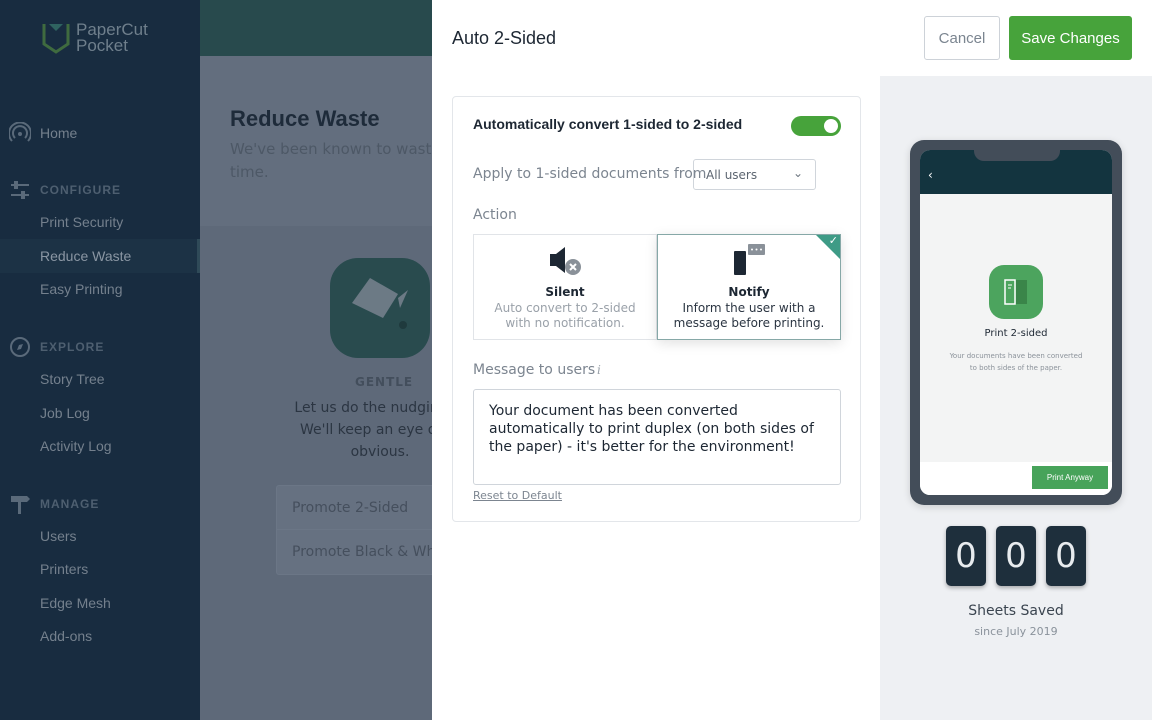 This screenshot has width=1152, height=720. I want to click on subtitle-line: We've been known to waste a, so click(342, 149).